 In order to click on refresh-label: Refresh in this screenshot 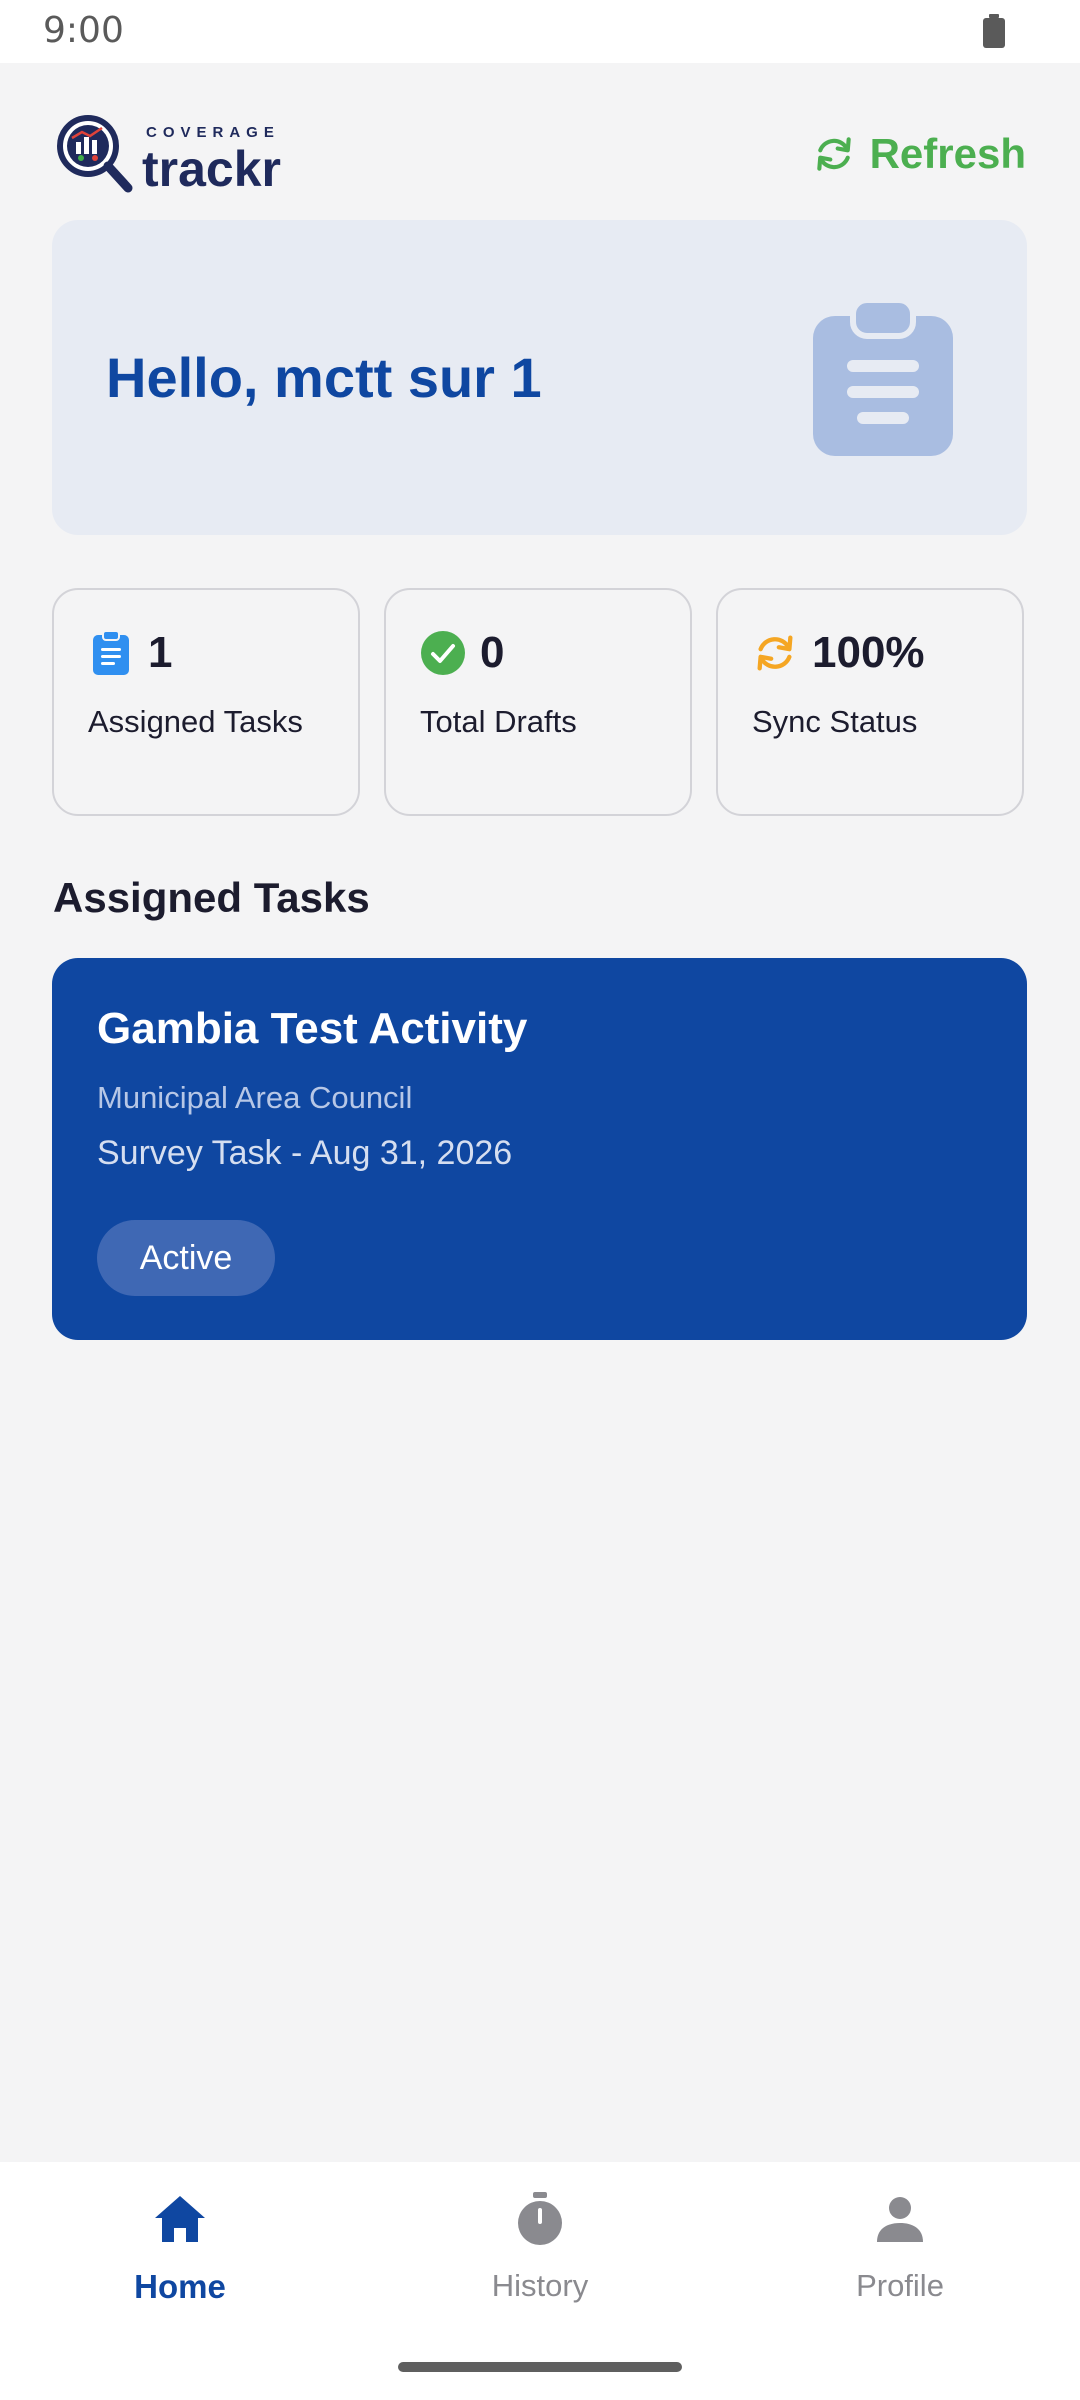, I will do `click(947, 153)`.